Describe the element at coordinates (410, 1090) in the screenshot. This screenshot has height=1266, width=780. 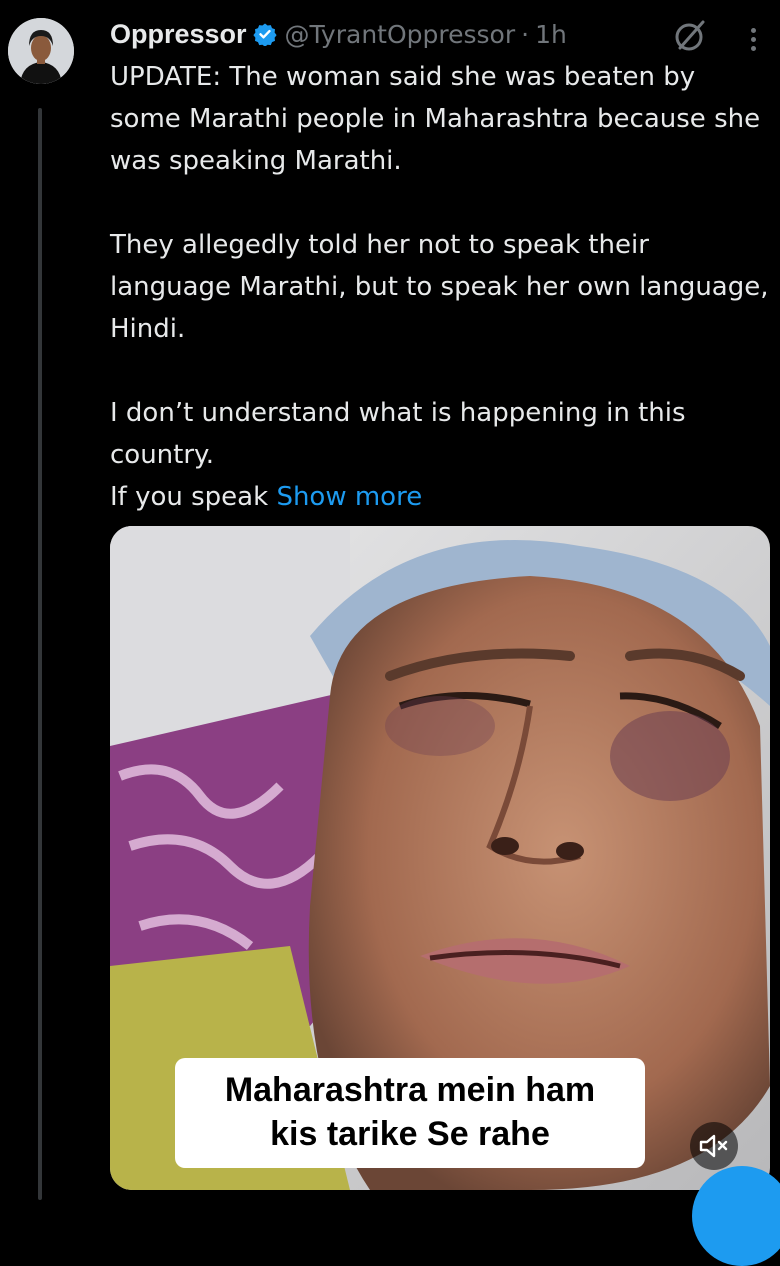
I see `caption-line-1: Maharashtra mein ham` at that location.